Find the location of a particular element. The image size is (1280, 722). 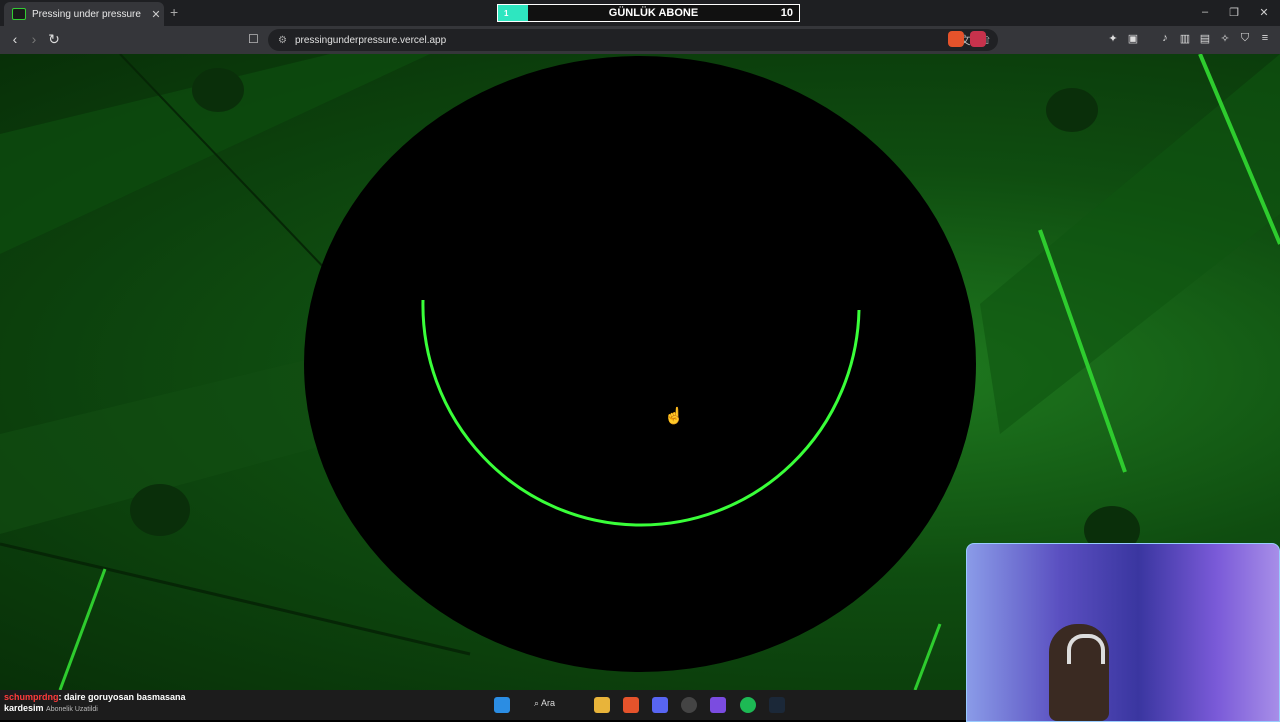

brave-shield-icon is located at coordinates (956, 39).